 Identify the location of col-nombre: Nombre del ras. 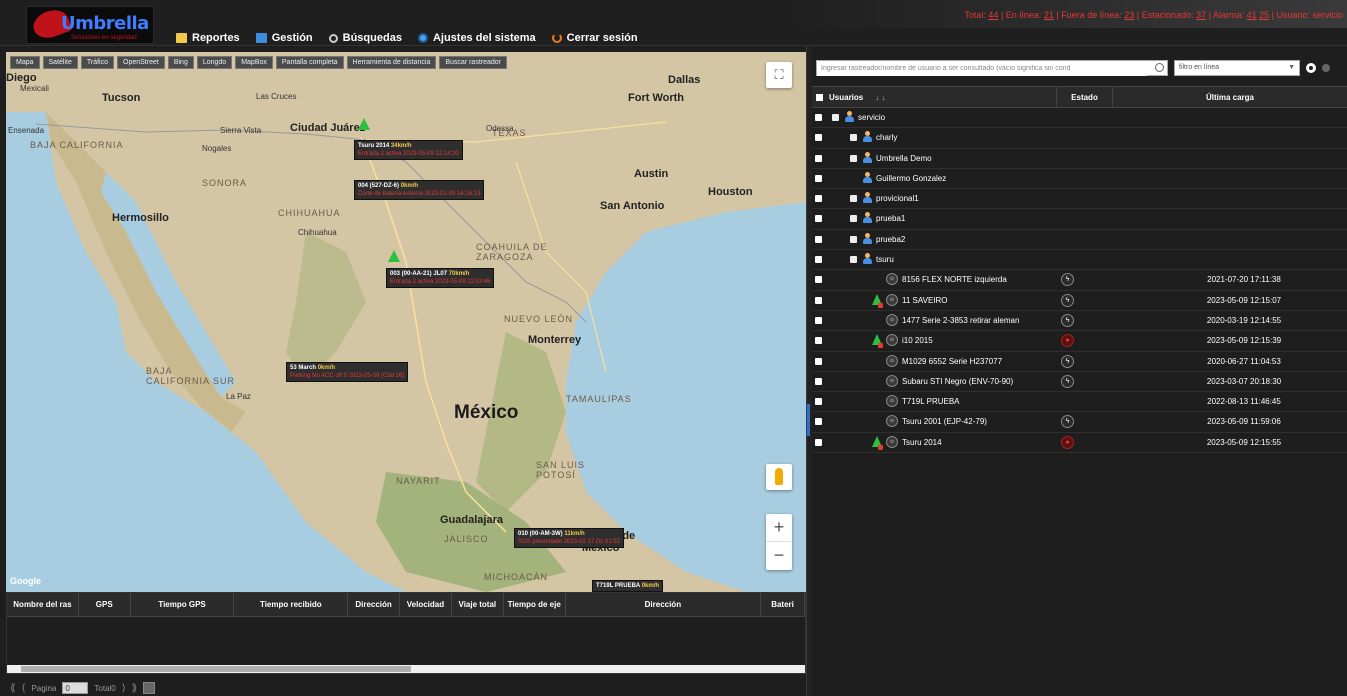
(43, 604).